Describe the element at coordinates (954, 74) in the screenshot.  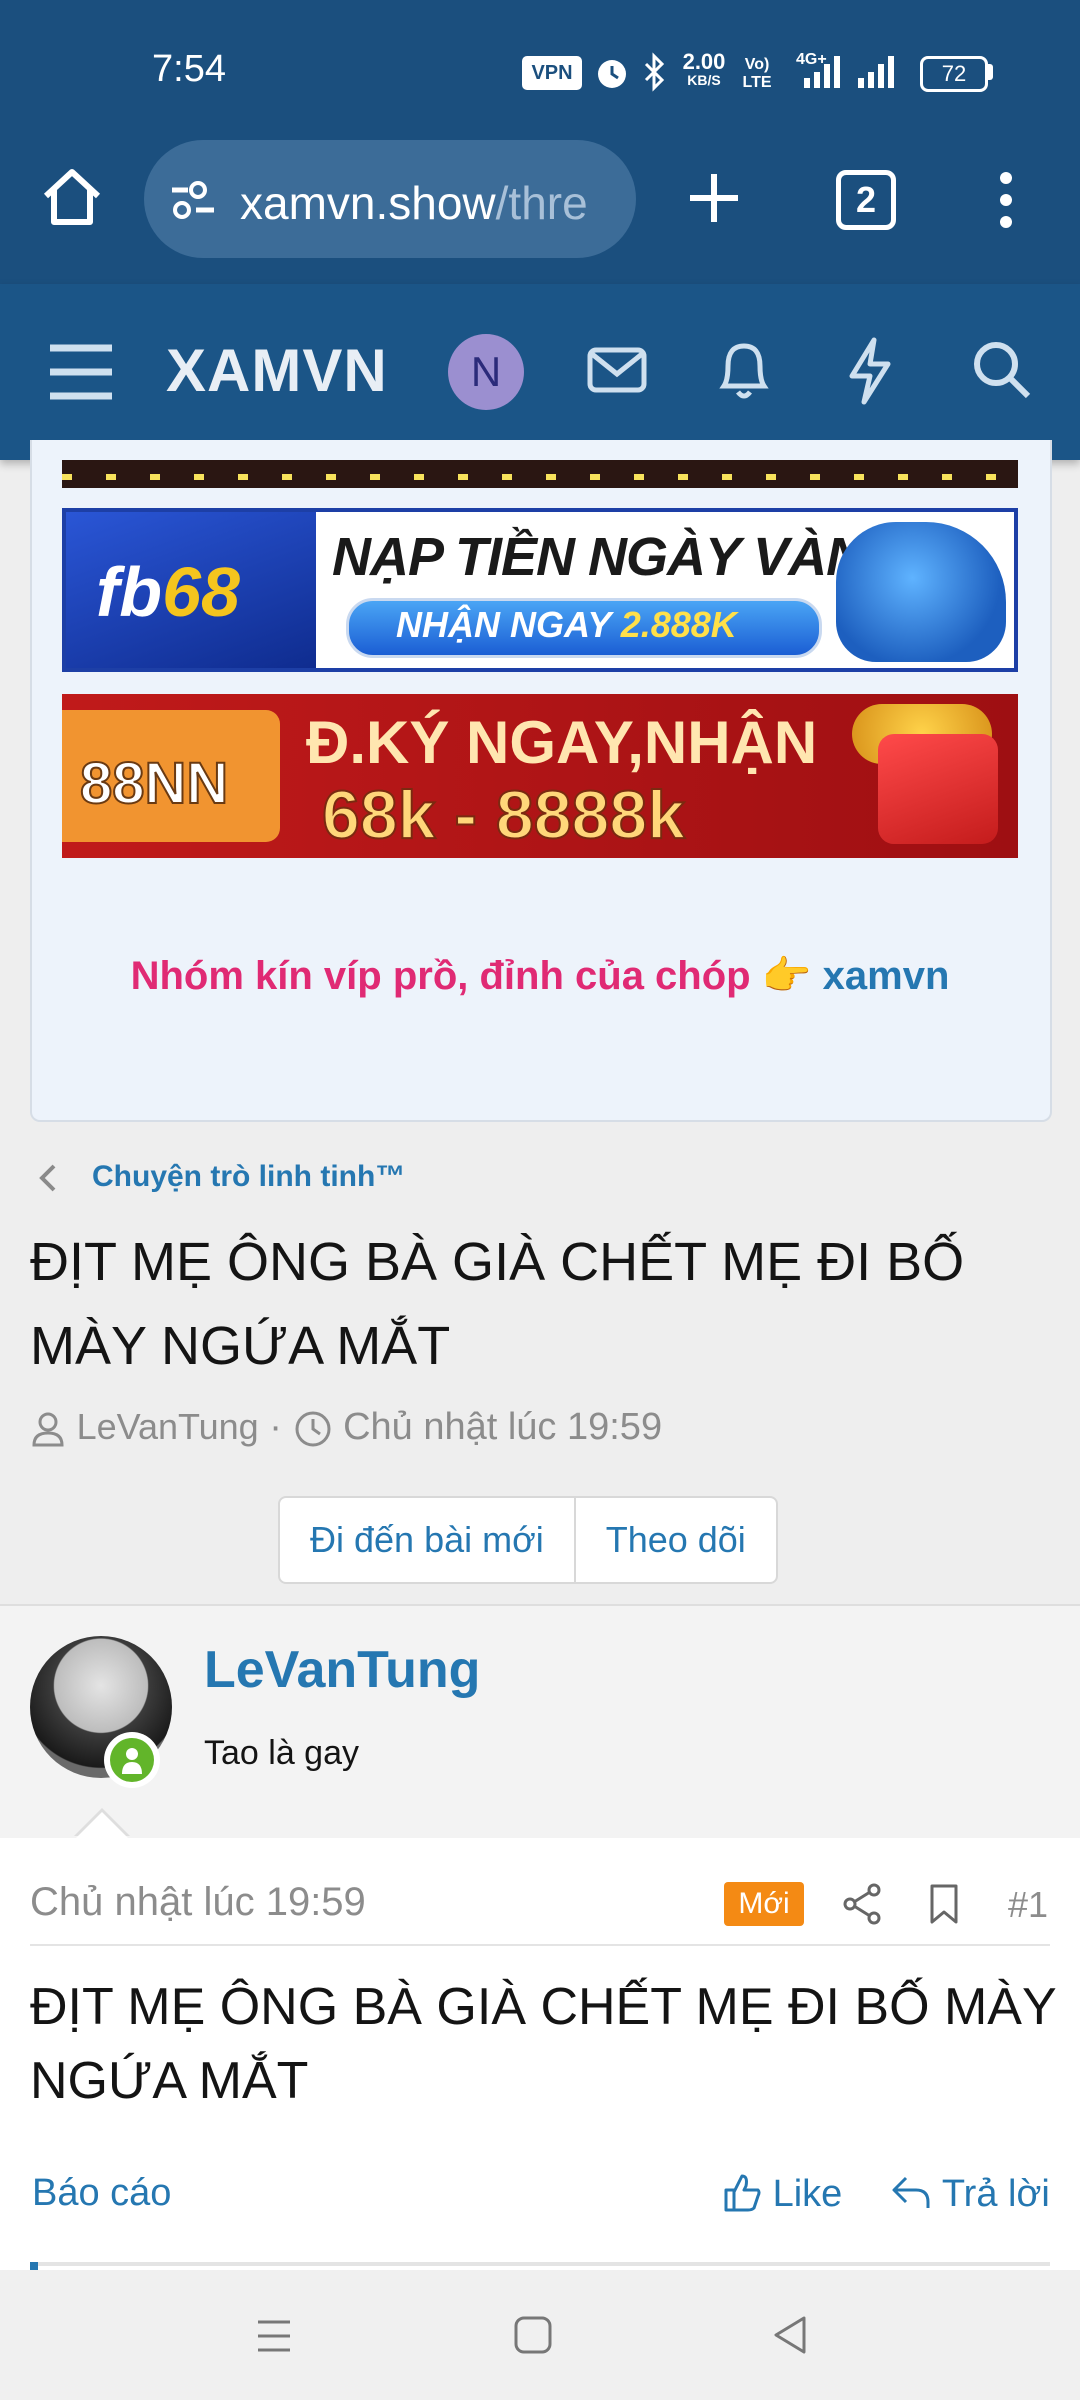
I see `battery-indicator: 72` at that location.